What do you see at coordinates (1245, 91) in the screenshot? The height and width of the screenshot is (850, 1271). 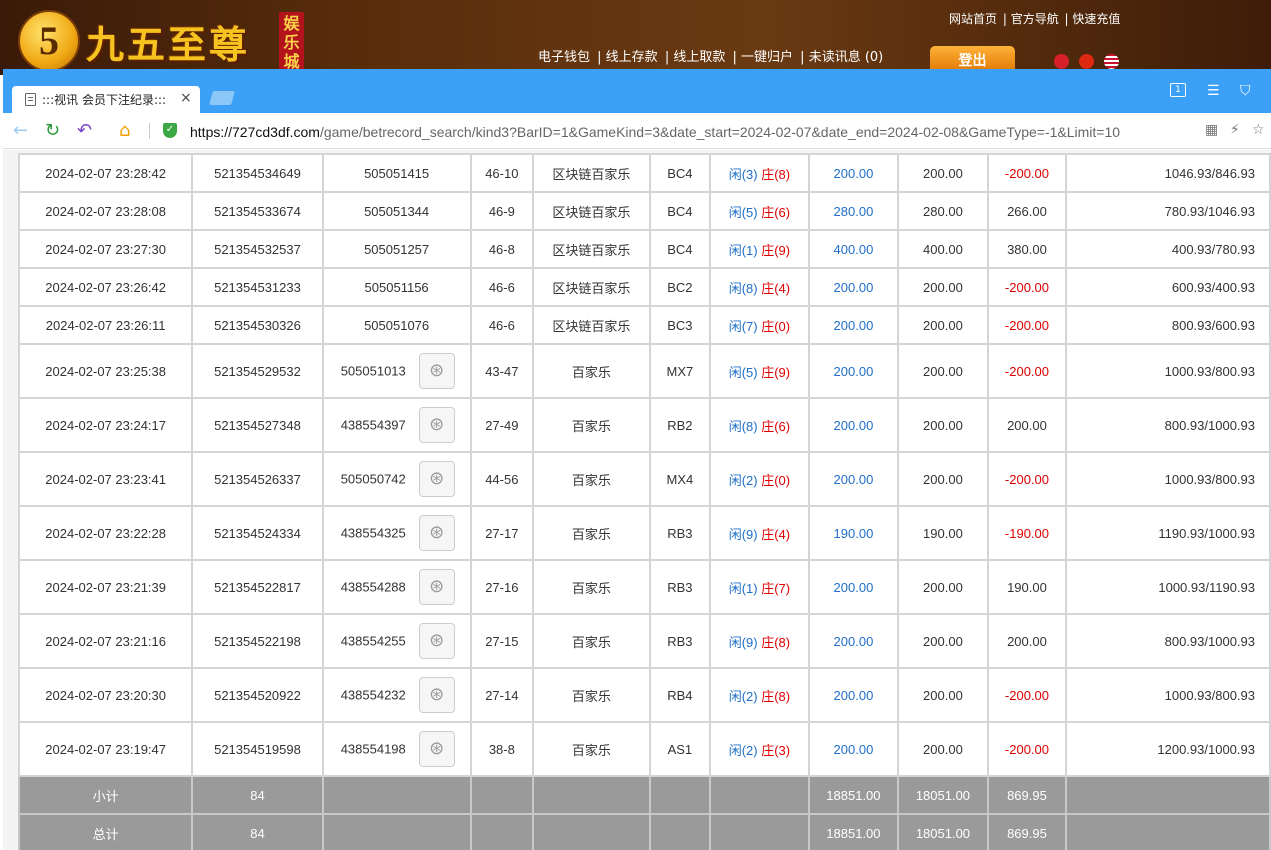 I see `skin-icon: ⛉` at bounding box center [1245, 91].